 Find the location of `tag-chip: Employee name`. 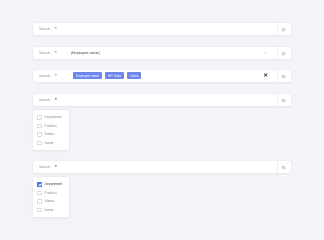

tag-chip: Employee name is located at coordinates (88, 76).